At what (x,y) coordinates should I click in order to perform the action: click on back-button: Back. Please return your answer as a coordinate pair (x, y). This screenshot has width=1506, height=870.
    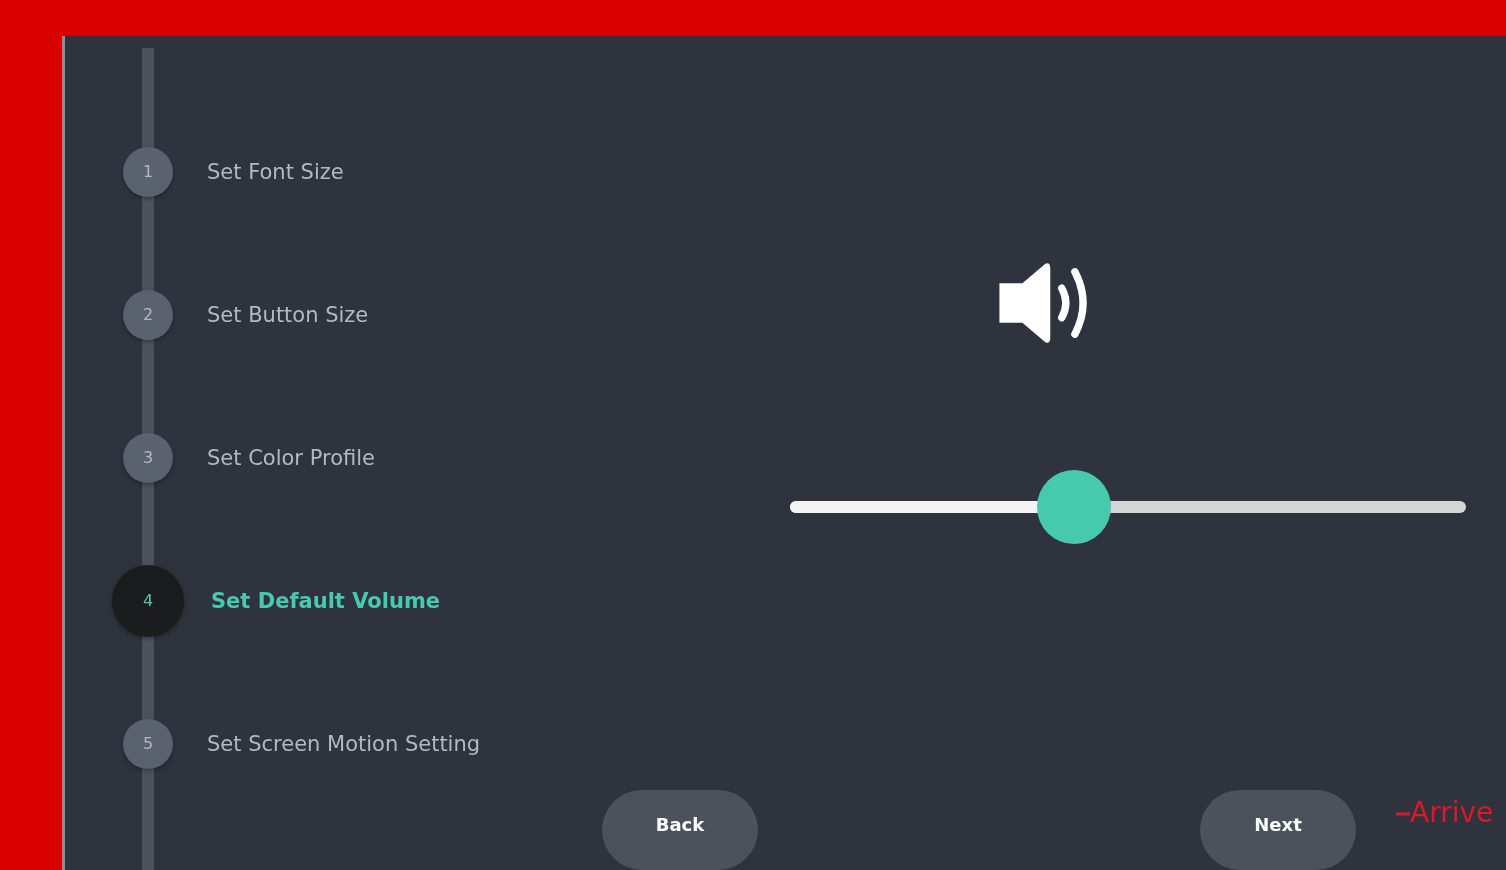
    Looking at the image, I should click on (680, 830).